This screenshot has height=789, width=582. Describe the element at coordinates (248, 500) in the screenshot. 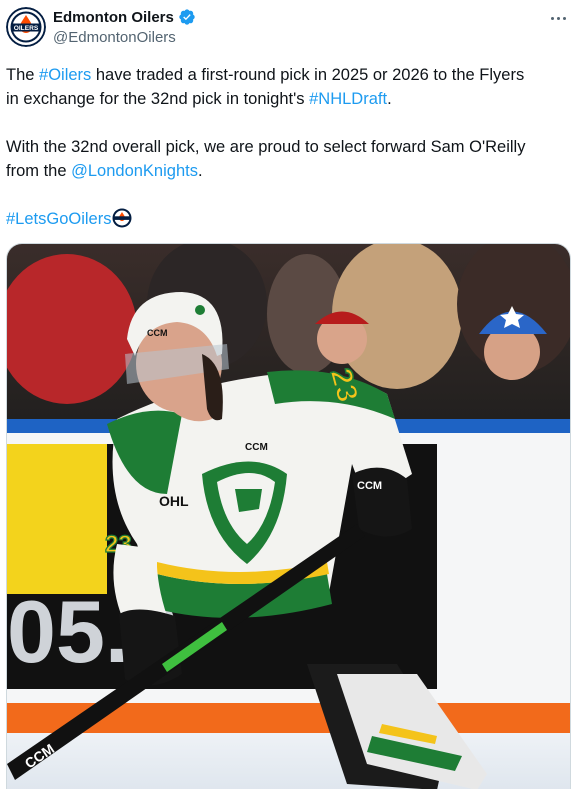

I see `knights-visor` at that location.